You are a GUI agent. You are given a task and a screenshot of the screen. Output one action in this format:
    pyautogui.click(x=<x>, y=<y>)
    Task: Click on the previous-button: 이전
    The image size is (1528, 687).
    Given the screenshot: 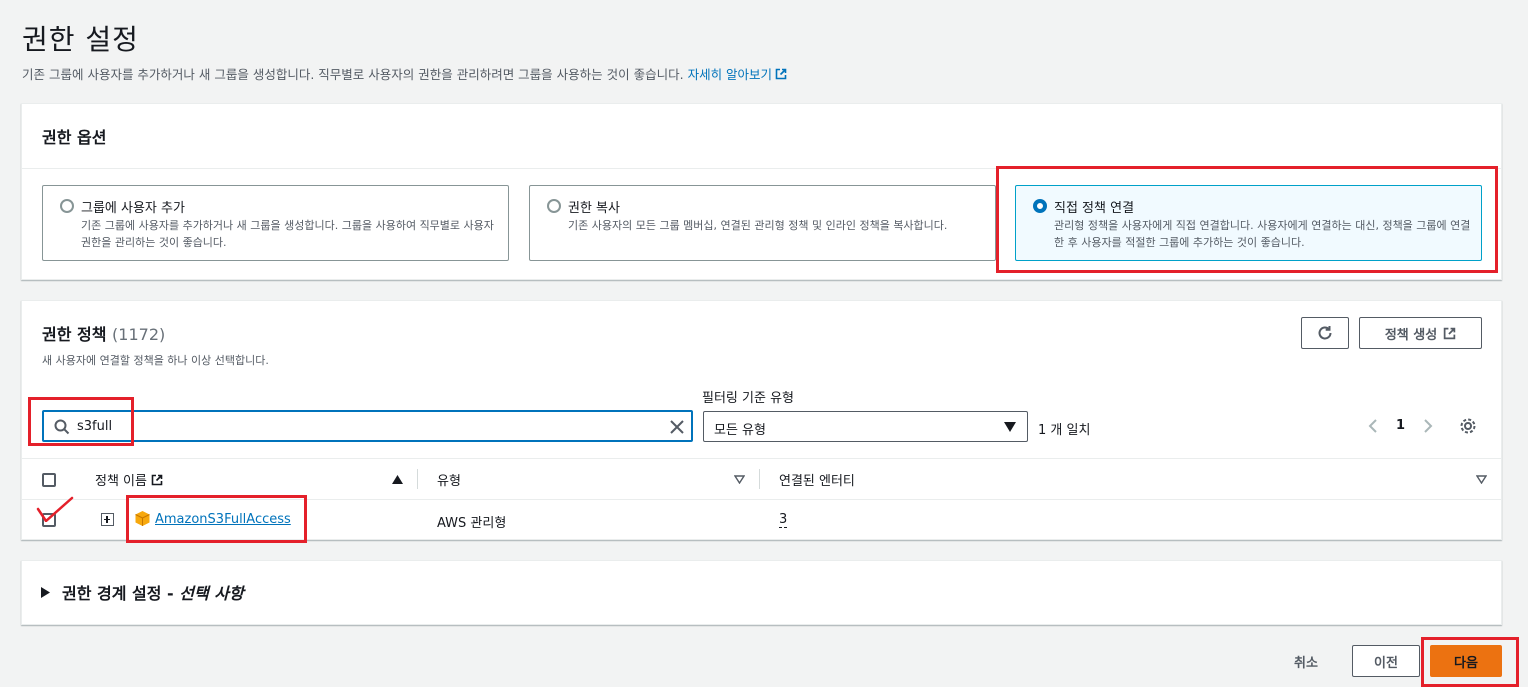 What is the action you would take?
    pyautogui.click(x=1386, y=661)
    